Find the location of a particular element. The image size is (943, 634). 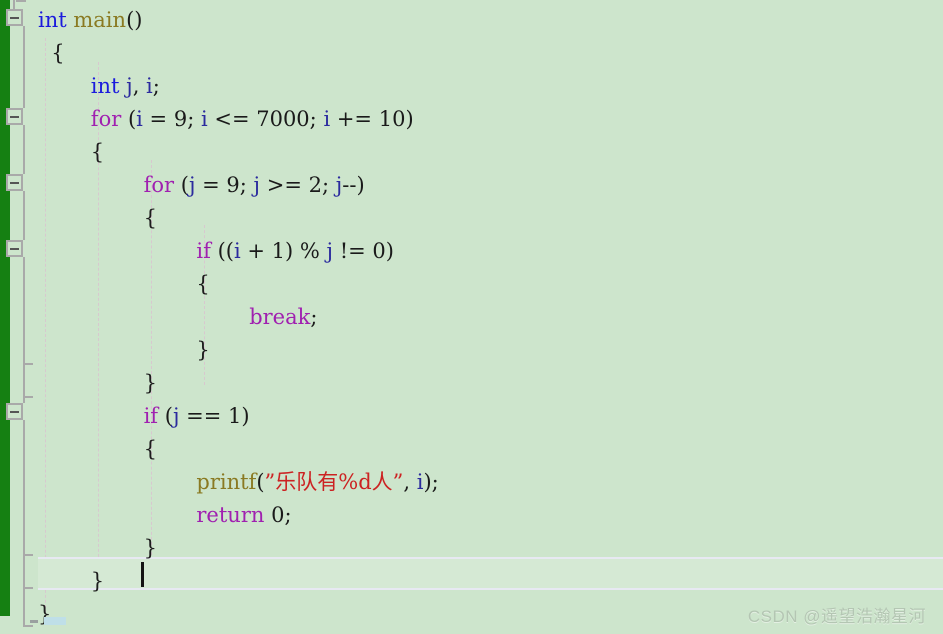

code-line: if ((i + 1) % j != 0) is located at coordinates (295, 251).